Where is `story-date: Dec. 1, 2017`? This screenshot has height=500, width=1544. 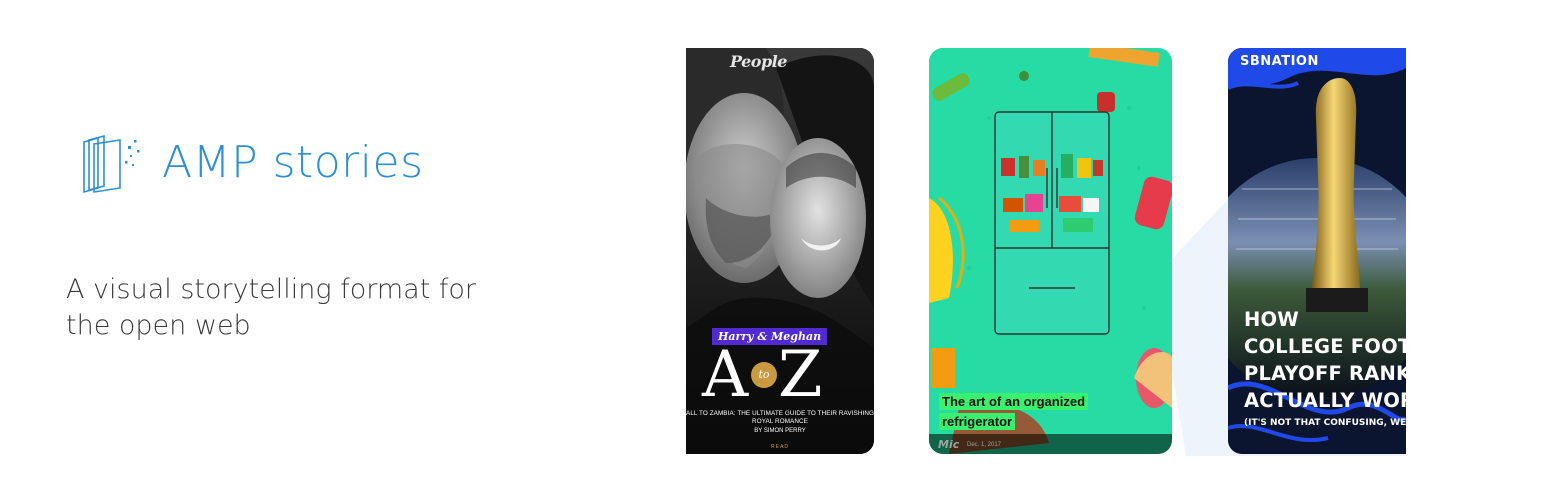
story-date: Dec. 1, 2017 is located at coordinates (984, 445).